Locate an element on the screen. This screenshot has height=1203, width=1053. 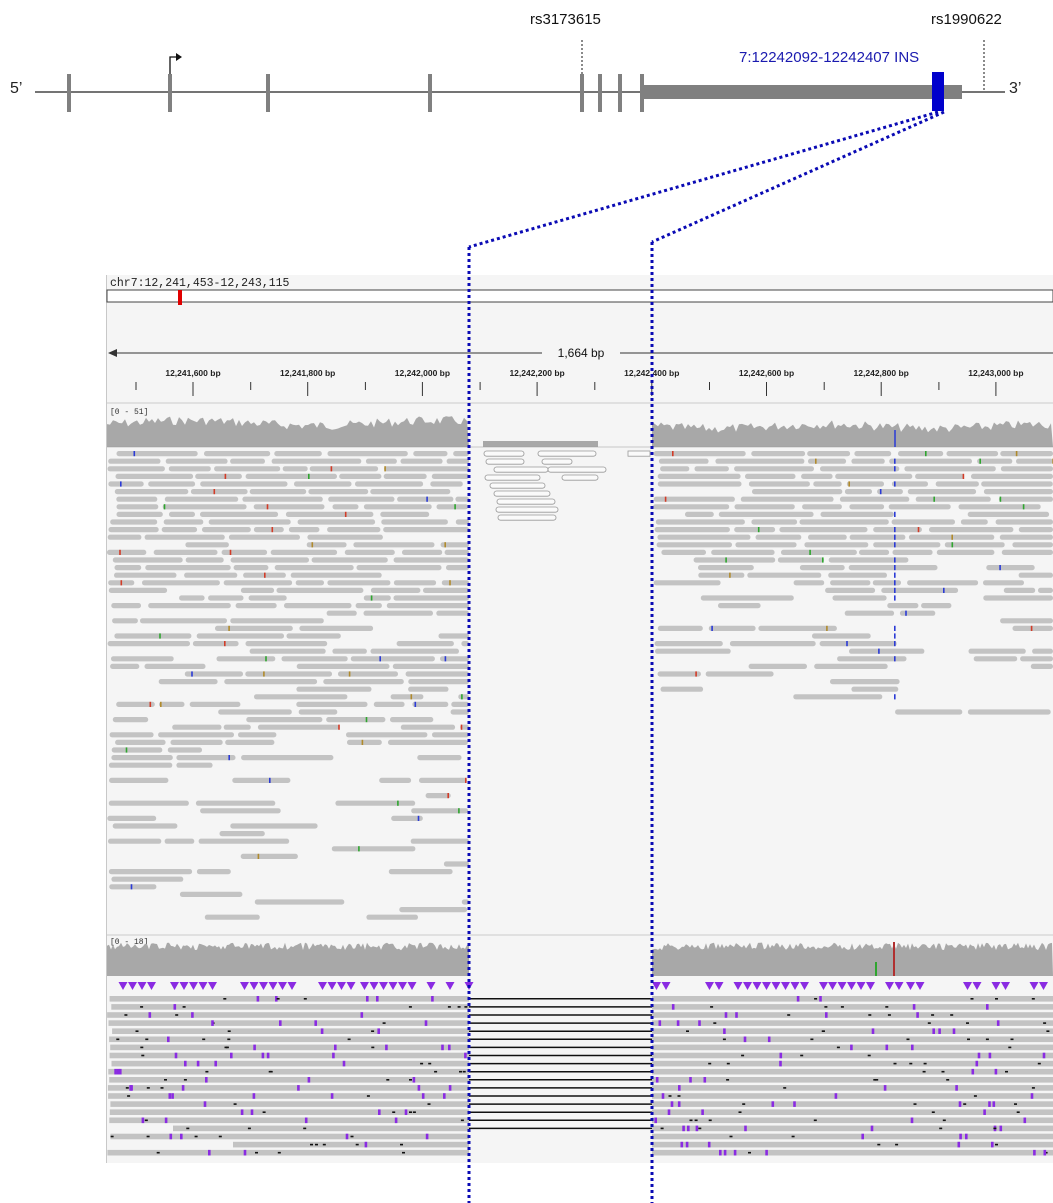
chromosome-overview is located at coordinates (579, 296).